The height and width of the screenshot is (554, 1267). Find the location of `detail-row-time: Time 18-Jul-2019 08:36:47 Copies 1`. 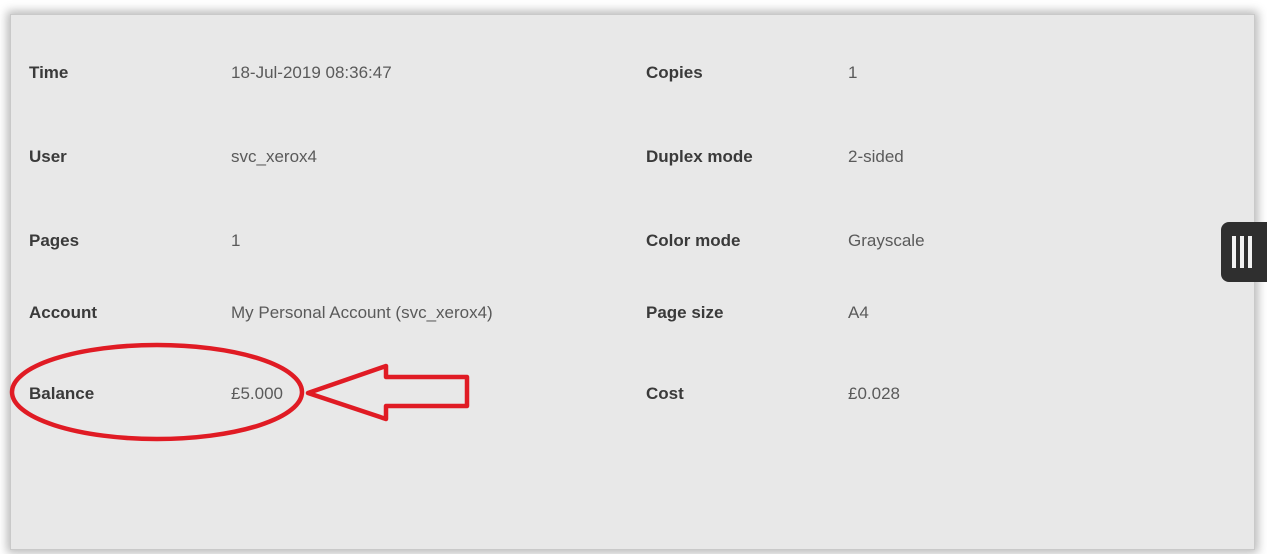

detail-row-time: Time 18-Jul-2019 08:36:47 Copies 1 is located at coordinates (632, 73).